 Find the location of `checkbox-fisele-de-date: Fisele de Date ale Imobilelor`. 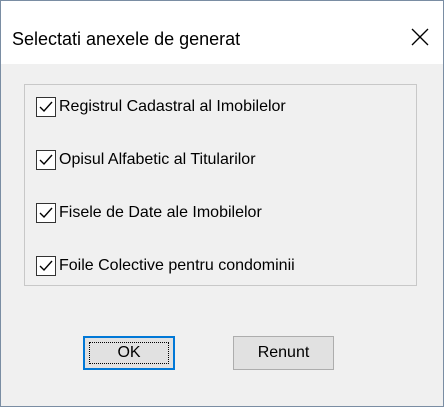

checkbox-fisele-de-date: Fisele de Date ale Imobilelor is located at coordinates (149, 213).